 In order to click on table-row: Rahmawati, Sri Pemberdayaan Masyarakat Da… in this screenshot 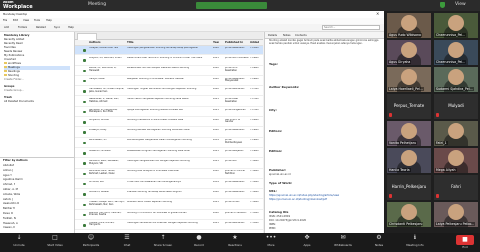, I will do `click(169, 143)`.